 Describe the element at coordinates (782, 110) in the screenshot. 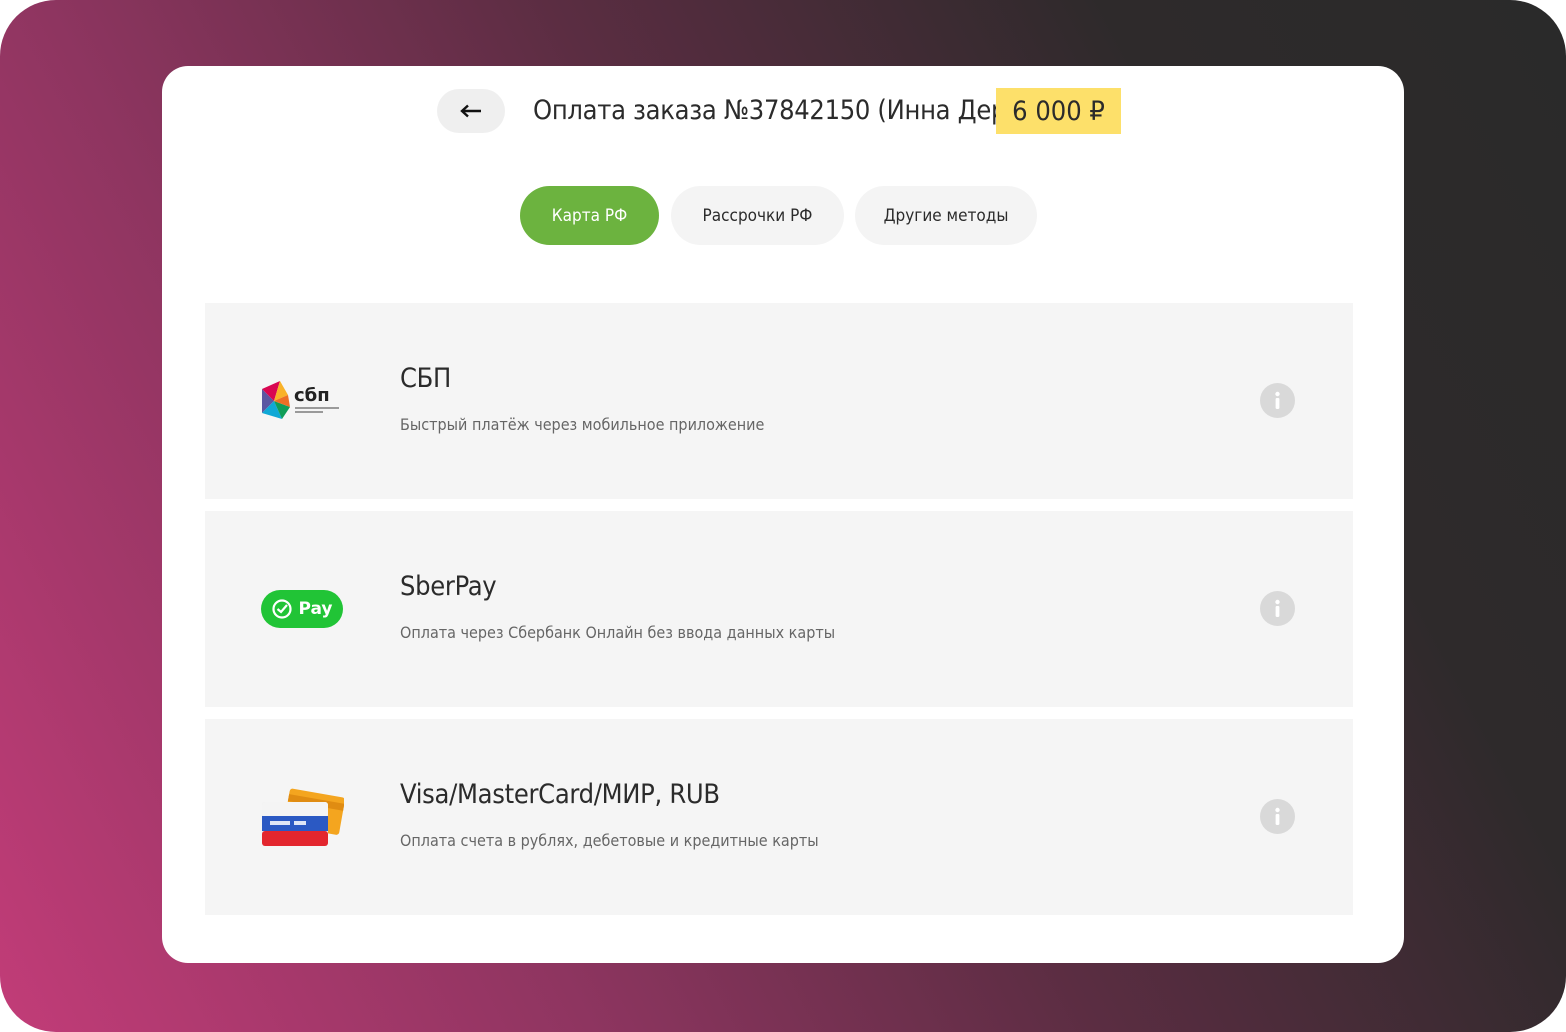

I see `page-title: Оплата заказа №37842150 (Инна Дерр)` at that location.